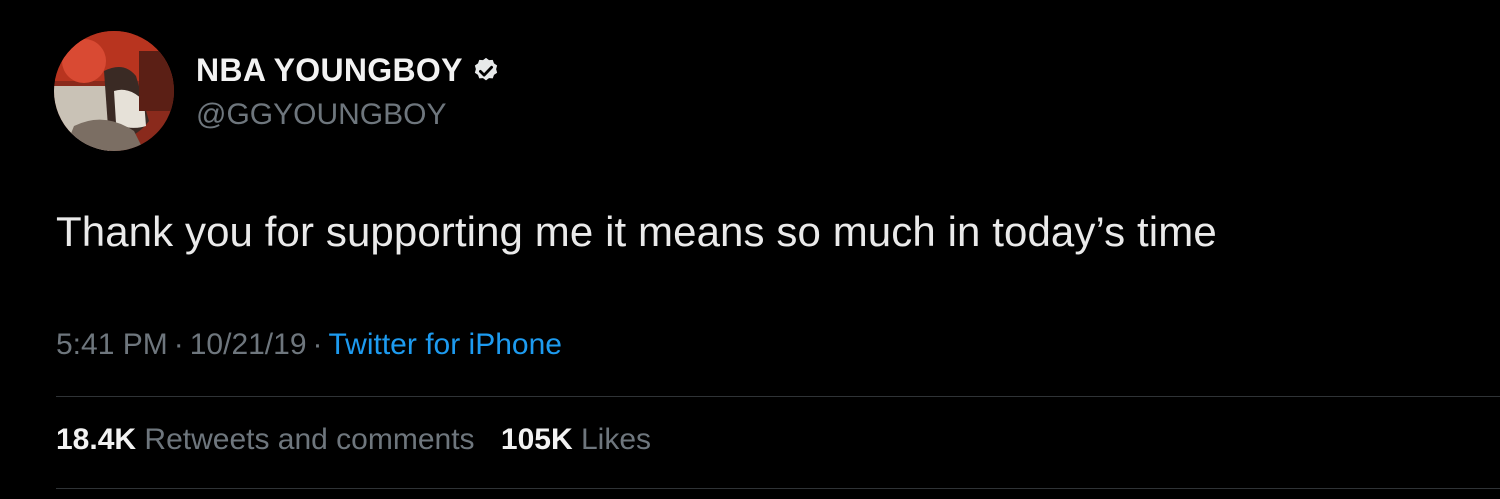  I want to click on likes-stat: 105K Likes, so click(576, 439).